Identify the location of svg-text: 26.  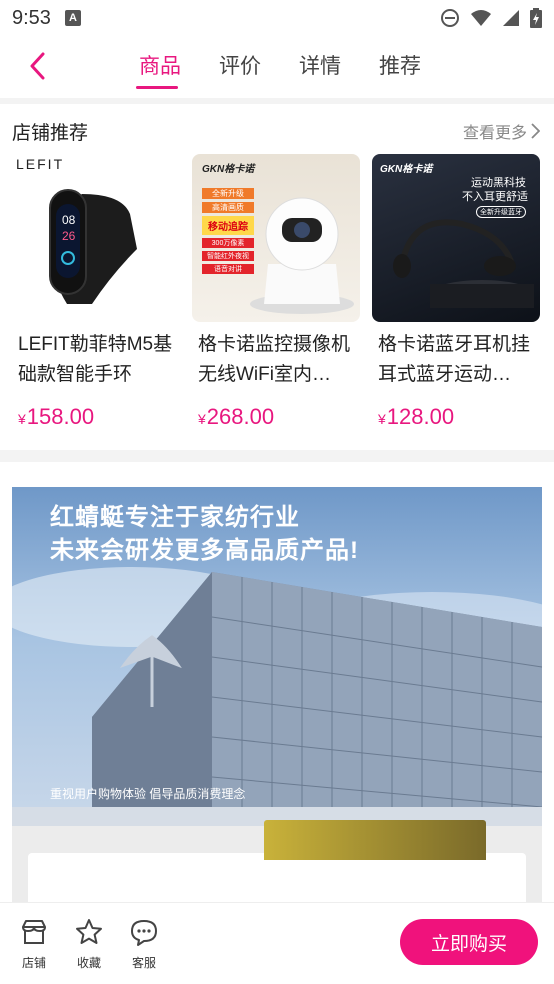
(69, 236).